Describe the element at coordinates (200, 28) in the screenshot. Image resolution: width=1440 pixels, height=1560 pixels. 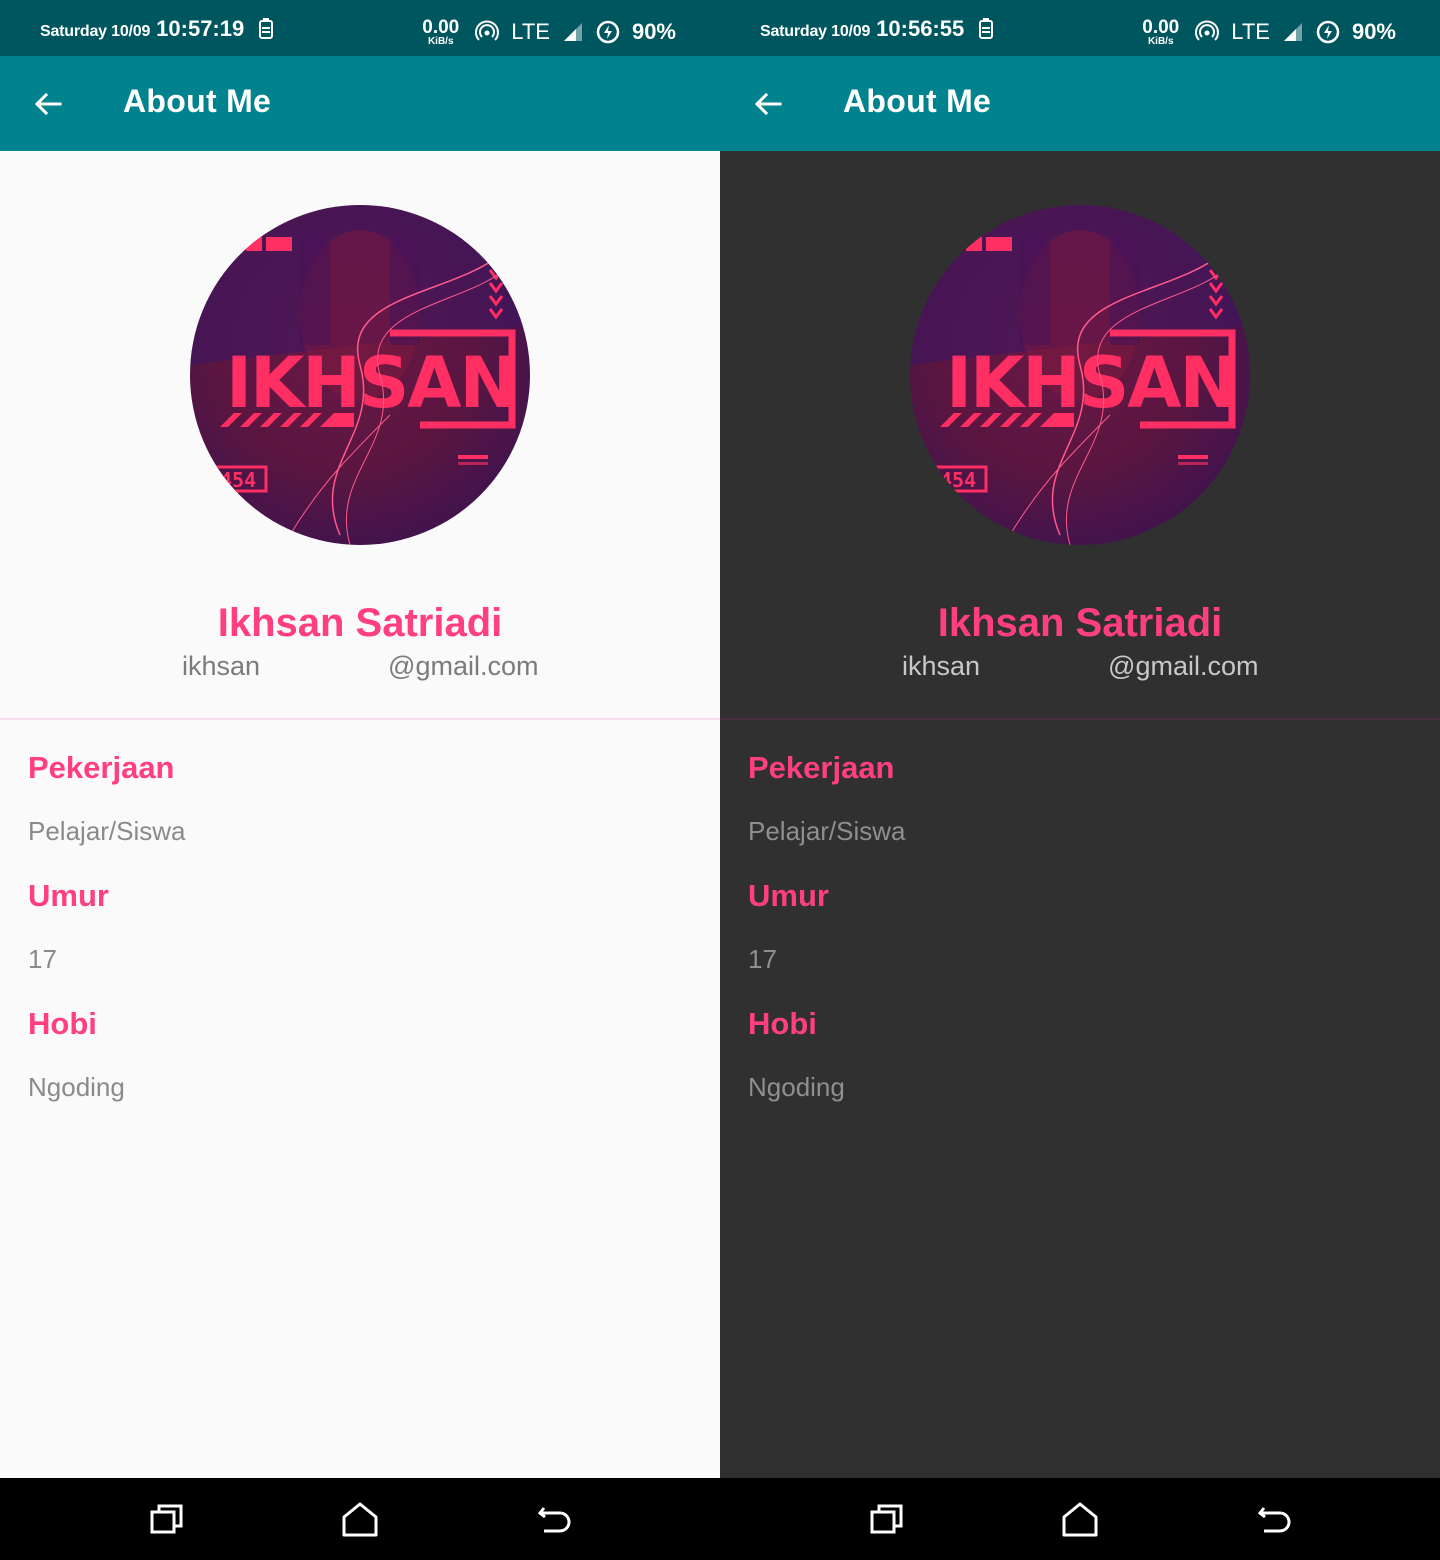
I see `status-time: 10:57:19` at that location.